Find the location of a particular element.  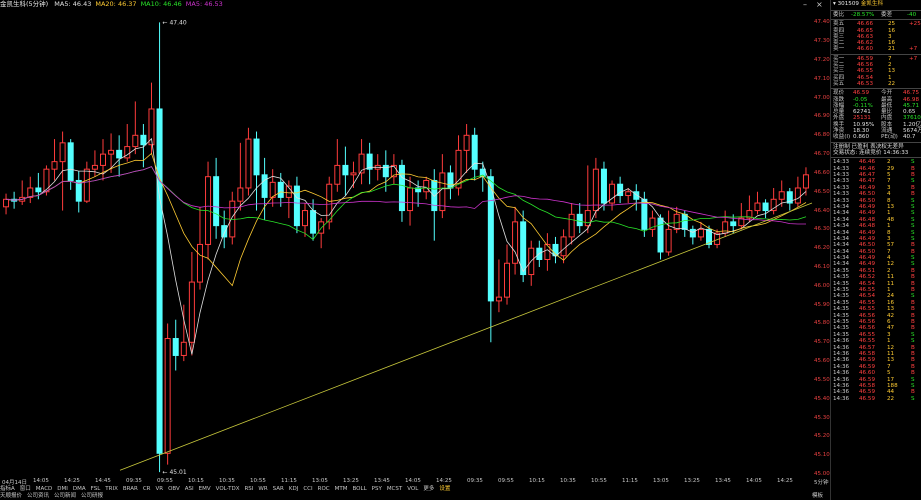

indicator-tab: VR is located at coordinates (159, 489).